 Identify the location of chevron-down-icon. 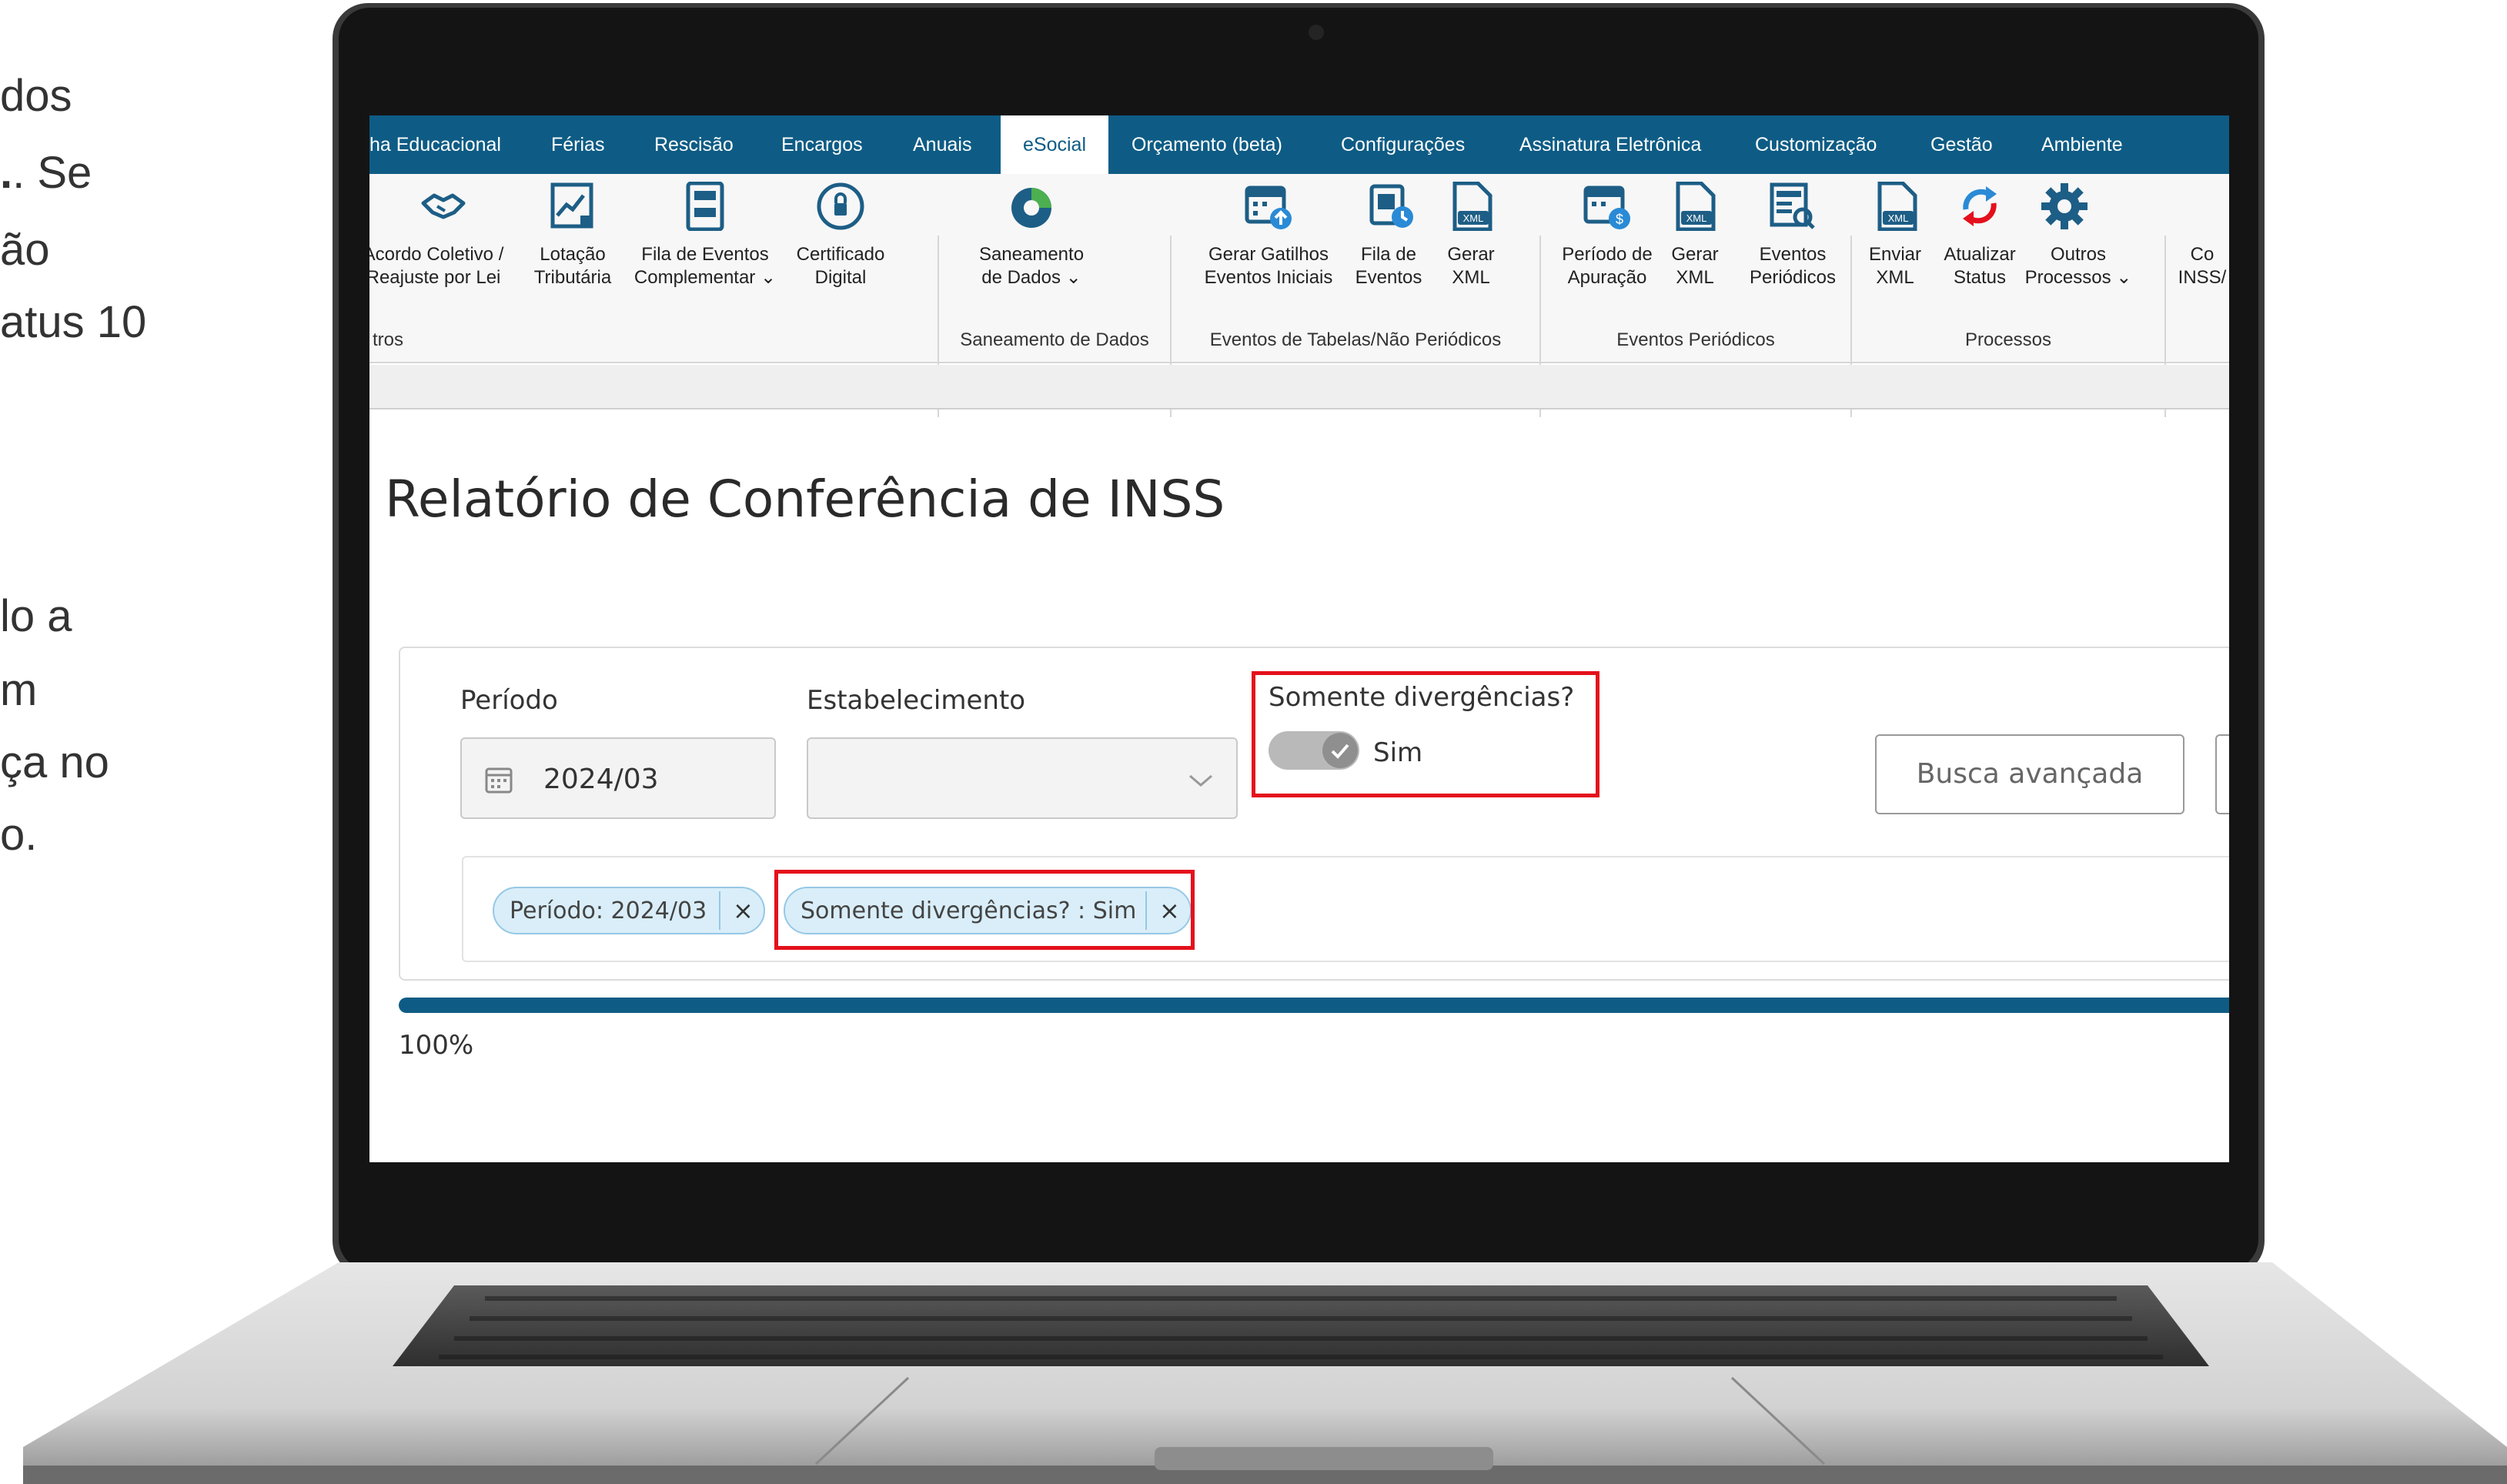
(1200, 780).